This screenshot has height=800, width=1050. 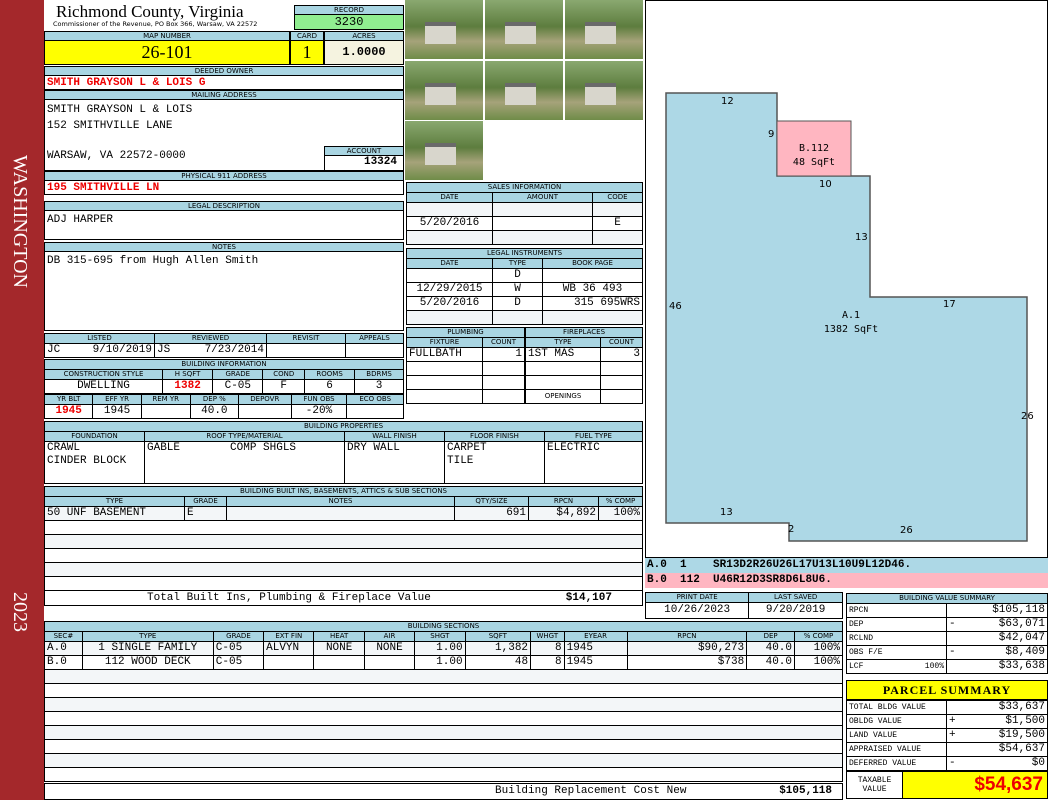 What do you see at coordinates (68, 411) in the screenshot?
I see `year-built: 1945` at bounding box center [68, 411].